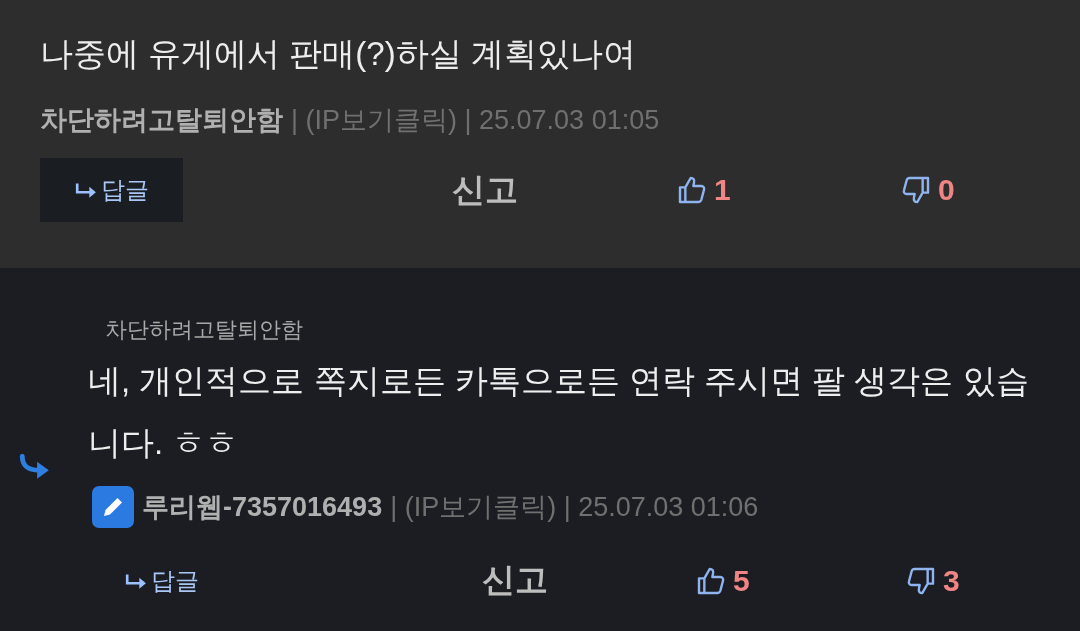 The image size is (1080, 631). Describe the element at coordinates (916, 190) in the screenshot. I see `thumbs-down-icon` at that location.